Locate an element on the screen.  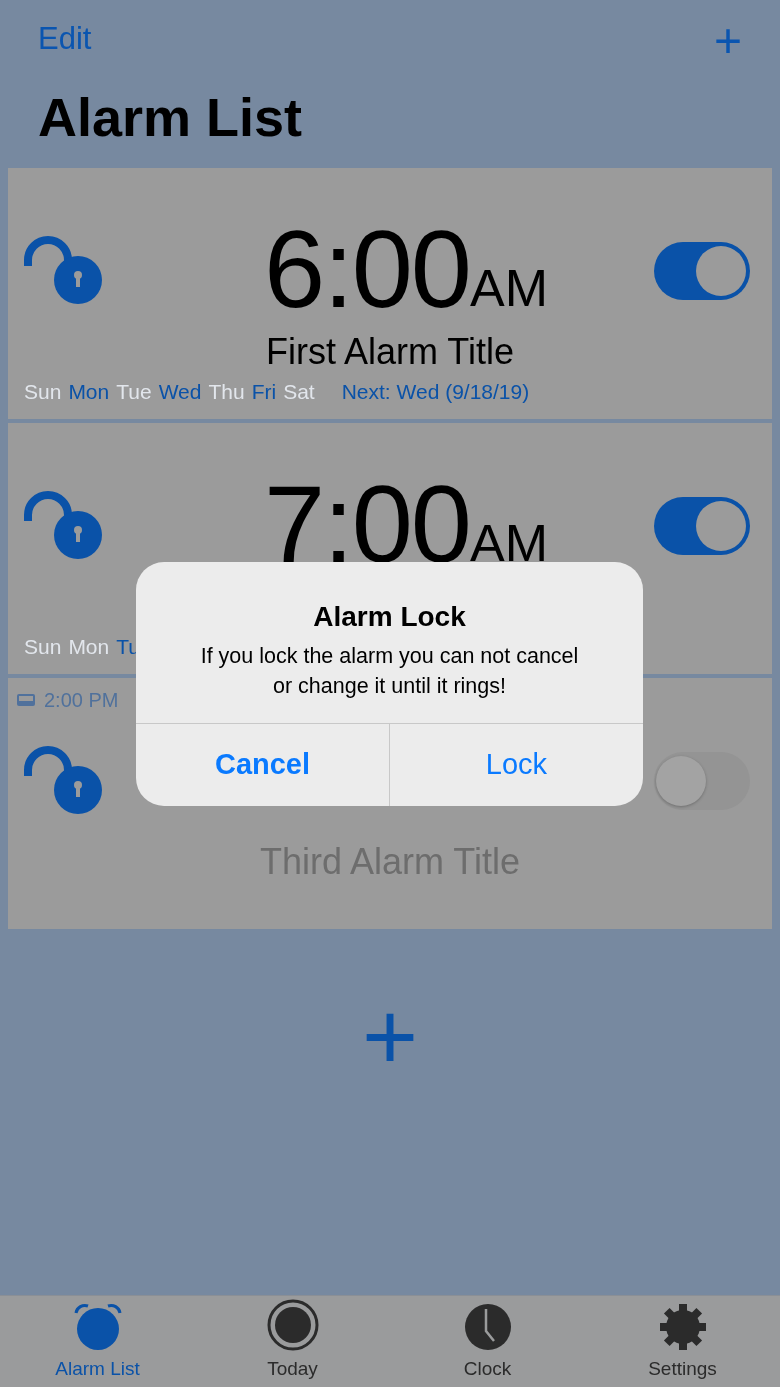
cancel-button: Cancel is located at coordinates (262, 765).